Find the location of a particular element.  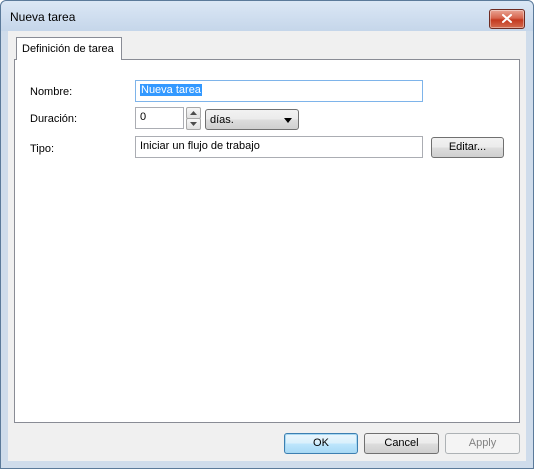

ok-button: OK is located at coordinates (321, 443).